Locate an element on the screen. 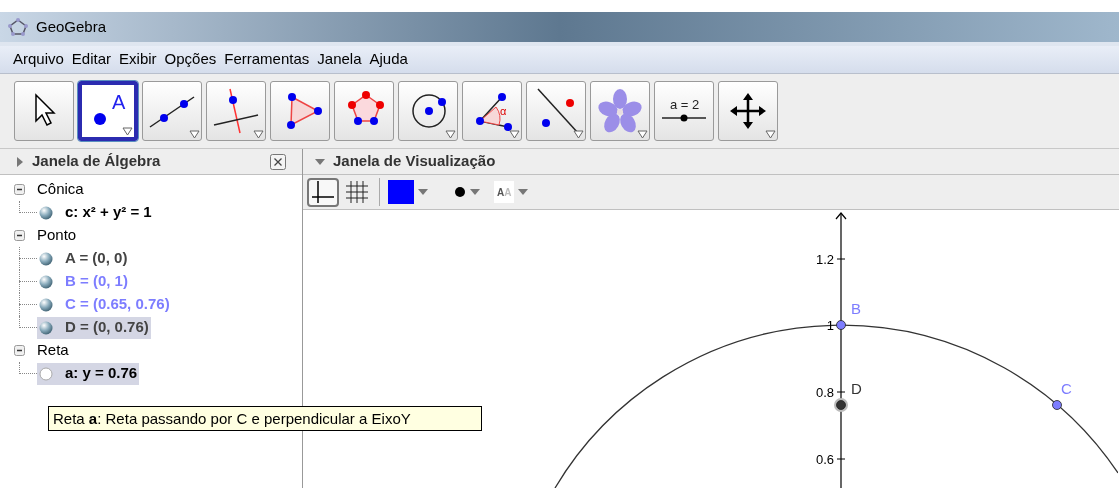 This screenshot has height=490, width=1119. point-style-icon is located at coordinates (460, 192).